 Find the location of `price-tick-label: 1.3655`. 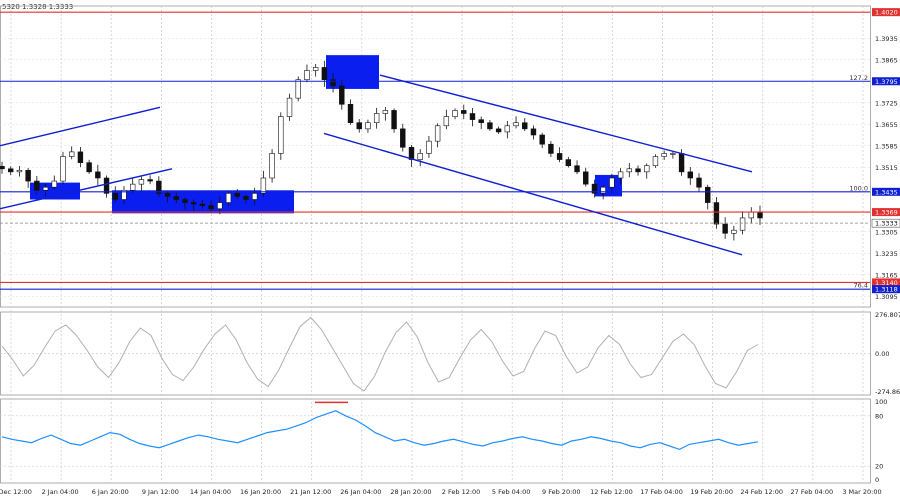

price-tick-label: 1.3655 is located at coordinates (886, 125).